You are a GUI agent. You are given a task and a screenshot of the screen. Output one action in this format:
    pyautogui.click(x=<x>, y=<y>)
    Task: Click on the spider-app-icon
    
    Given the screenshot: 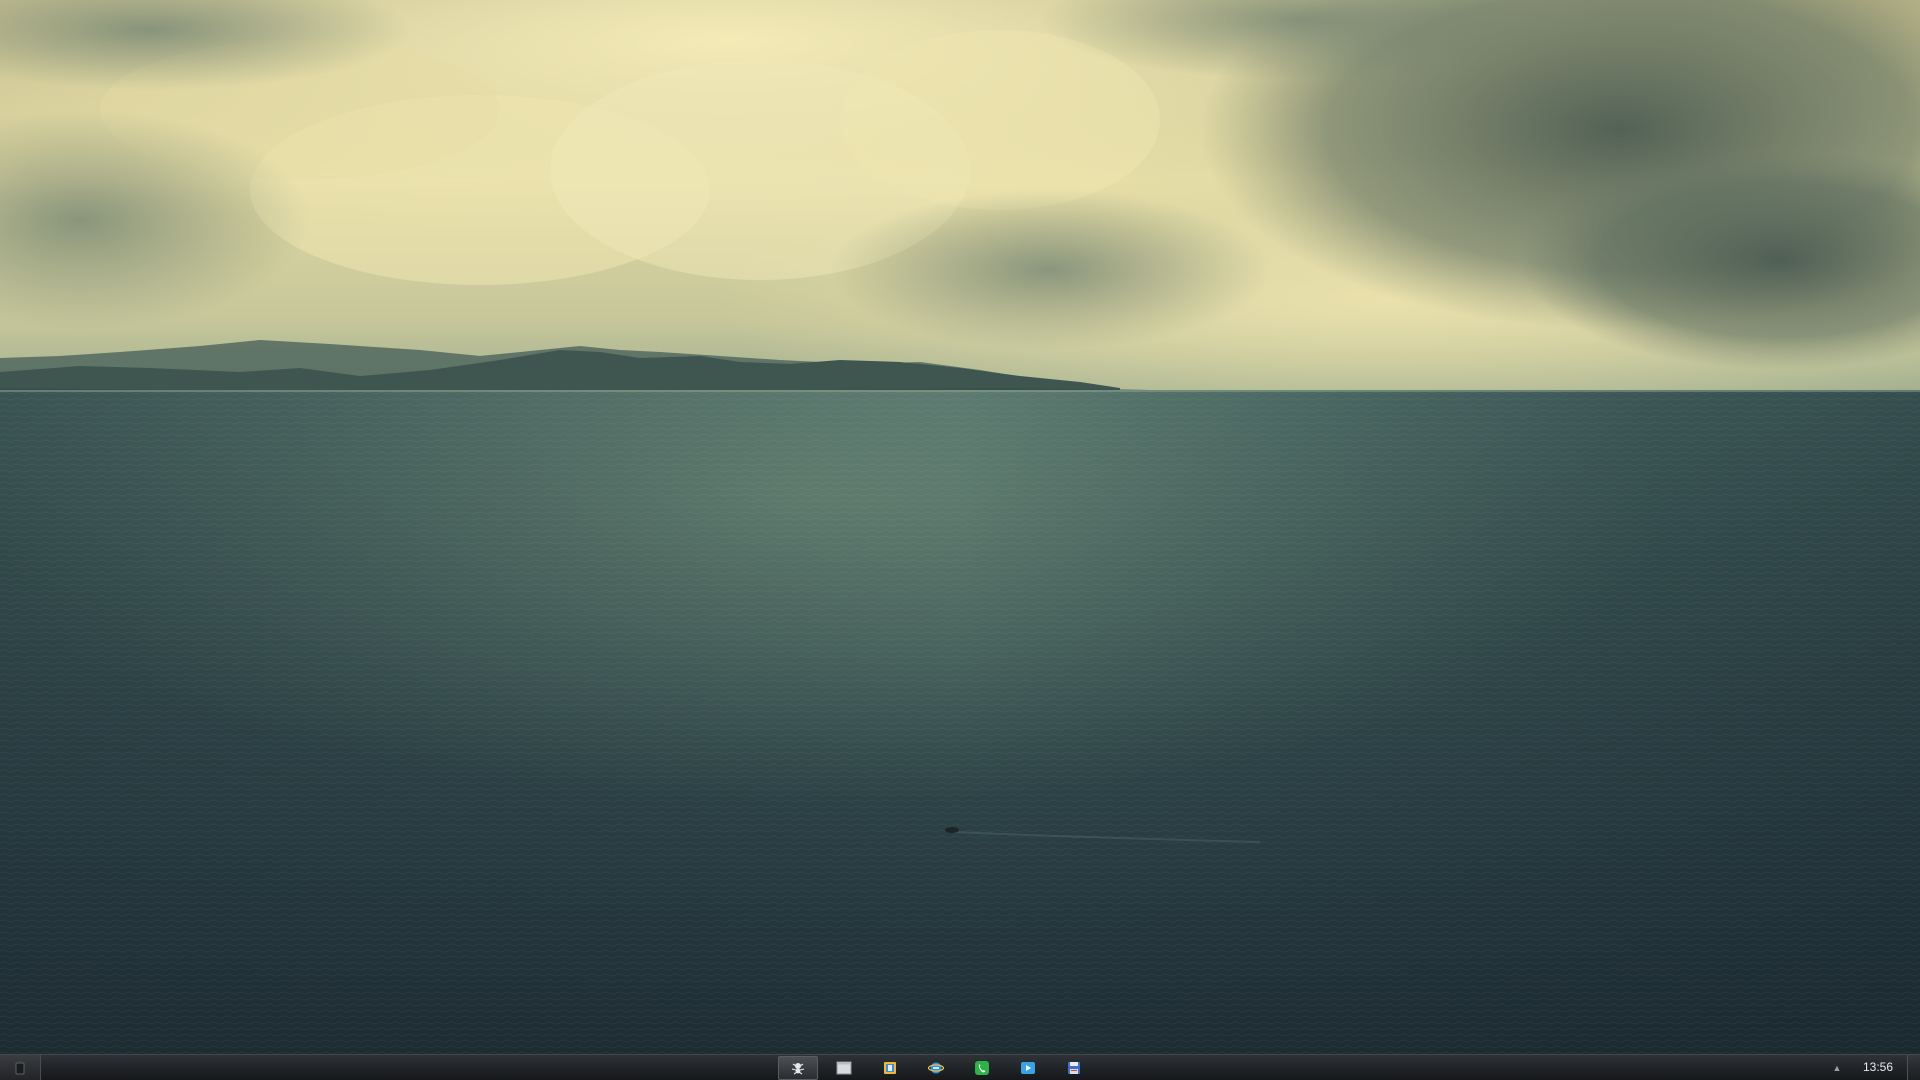 What is the action you would take?
    pyautogui.click(x=798, y=1068)
    